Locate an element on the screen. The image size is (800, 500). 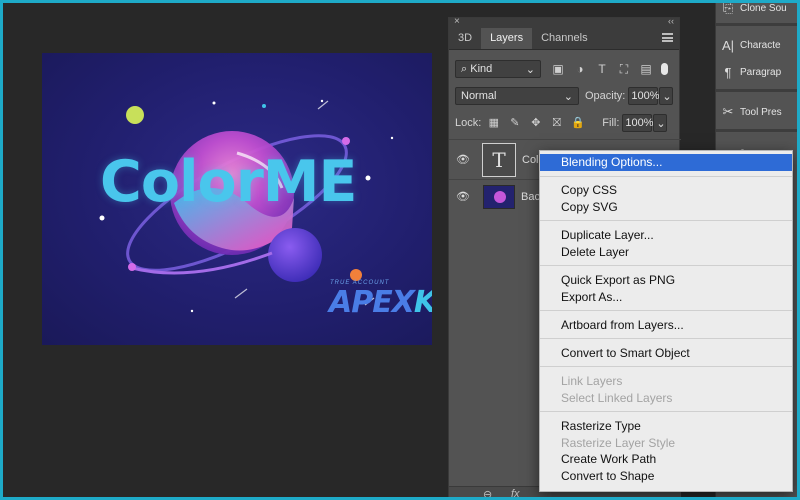
shape-filter-icon: ⛶ is located at coordinates (624, 69).